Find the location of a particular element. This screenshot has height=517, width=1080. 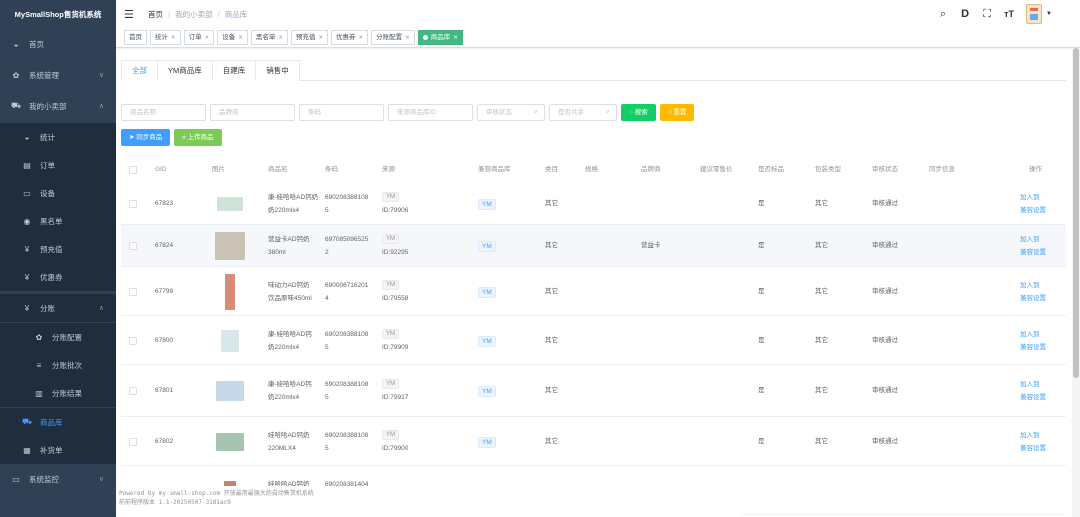

tag-home: 首页 is located at coordinates (135, 37).